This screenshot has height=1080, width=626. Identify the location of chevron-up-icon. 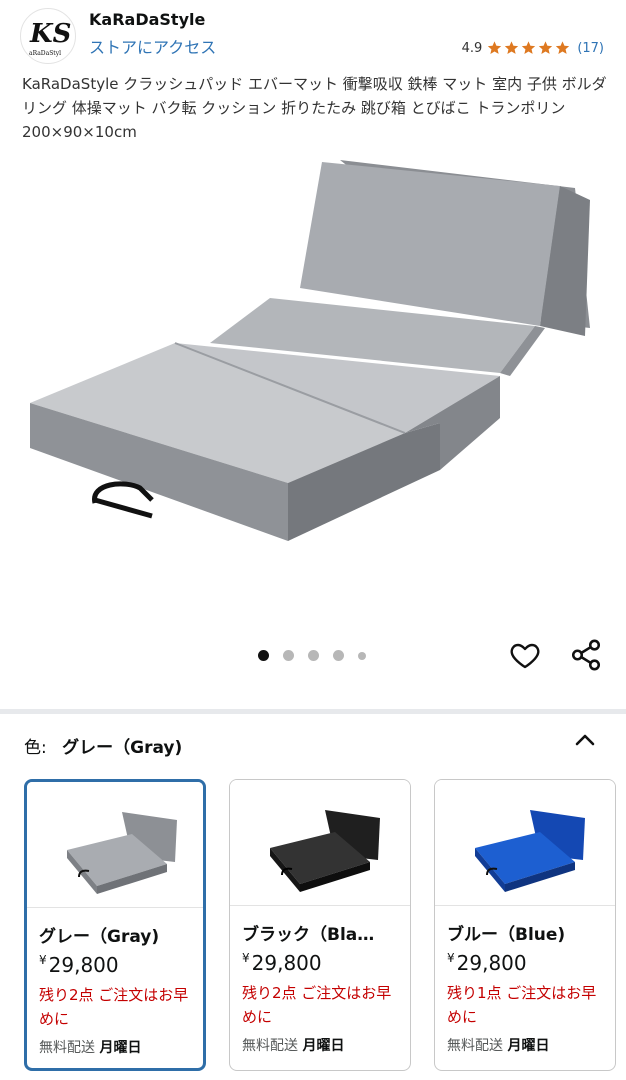
(585, 740).